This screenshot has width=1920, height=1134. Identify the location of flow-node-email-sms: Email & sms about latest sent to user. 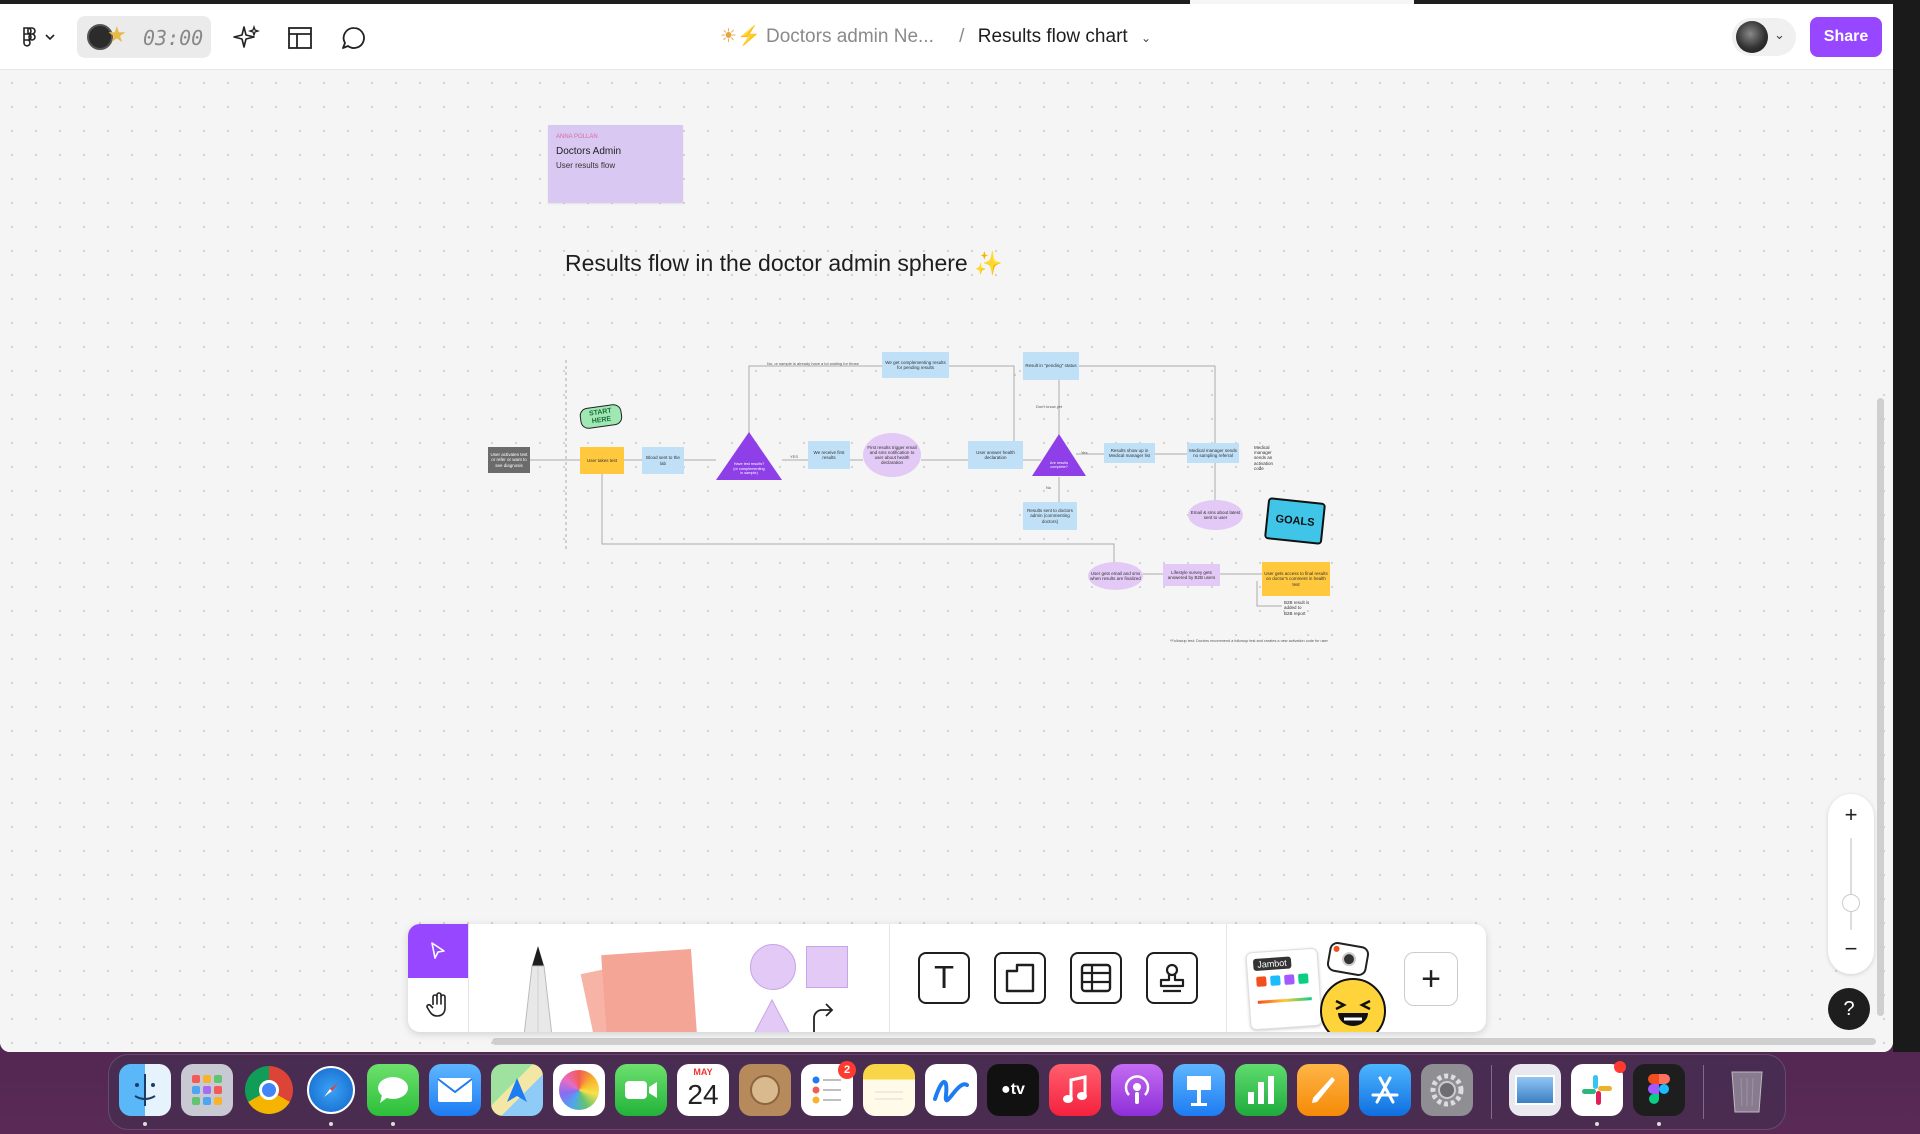
(1215, 515).